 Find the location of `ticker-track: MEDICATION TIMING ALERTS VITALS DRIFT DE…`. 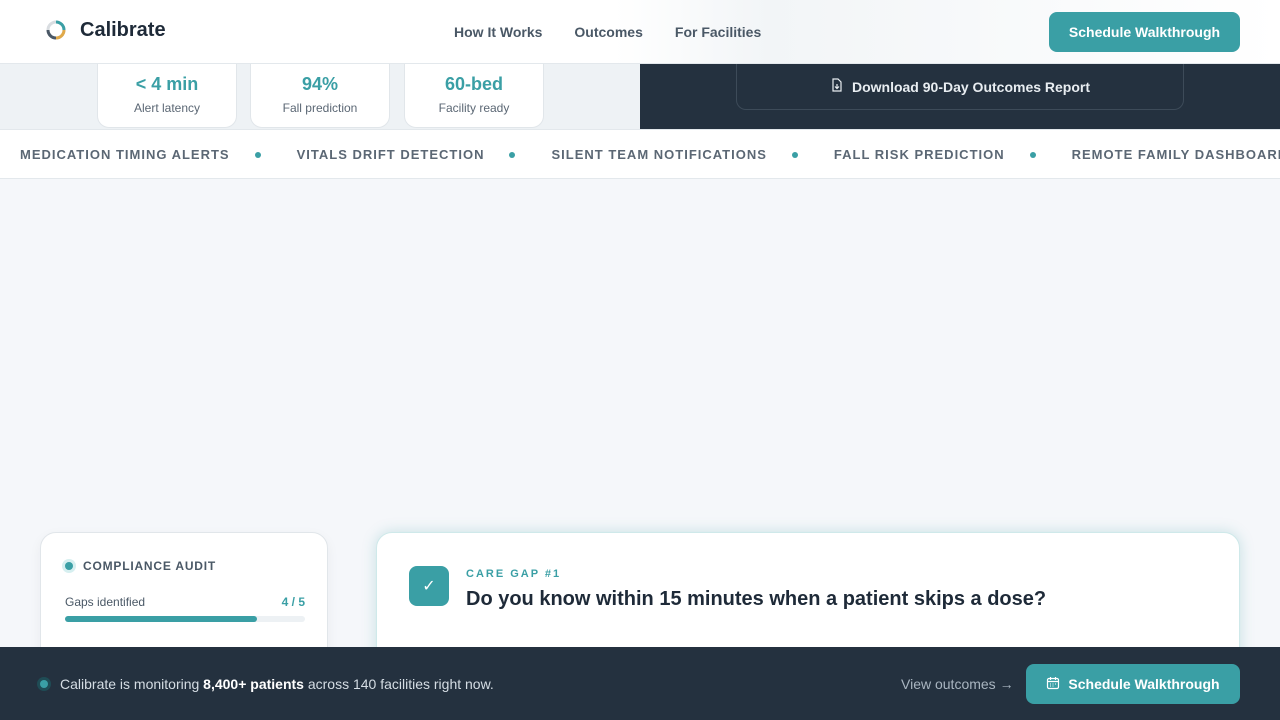

ticker-track: MEDICATION TIMING ALERTS VITALS DRIFT DE… is located at coordinates (650, 154).